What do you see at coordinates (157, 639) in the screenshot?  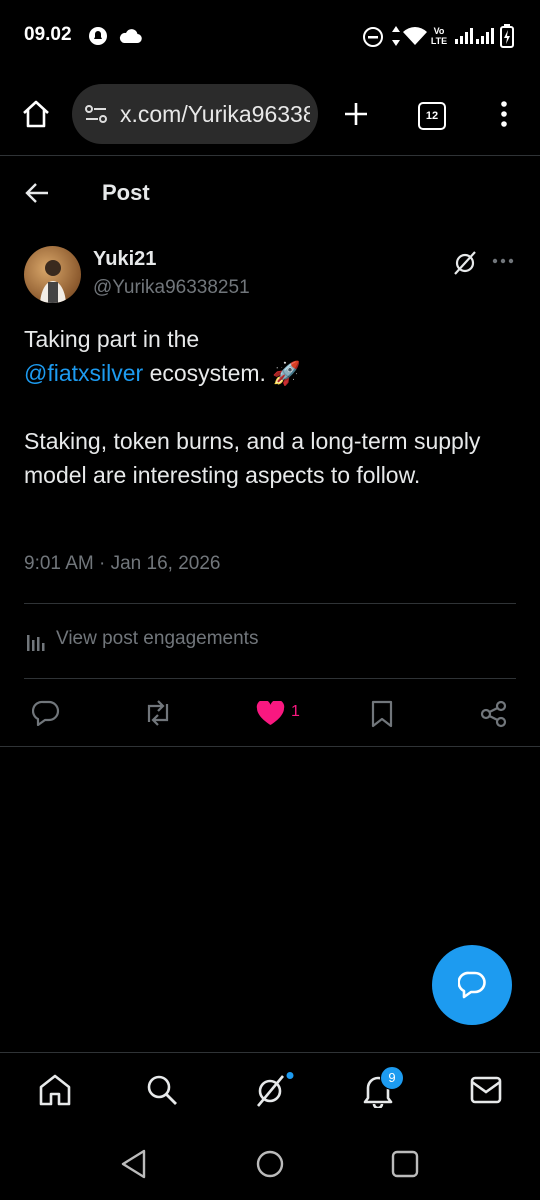 I see `view-engagements-link: View post engagements` at bounding box center [157, 639].